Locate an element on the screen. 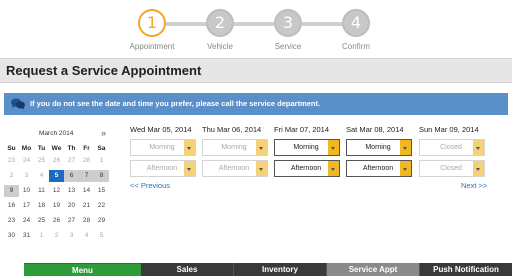  page-title: Request a Service Appointment is located at coordinates (104, 70).